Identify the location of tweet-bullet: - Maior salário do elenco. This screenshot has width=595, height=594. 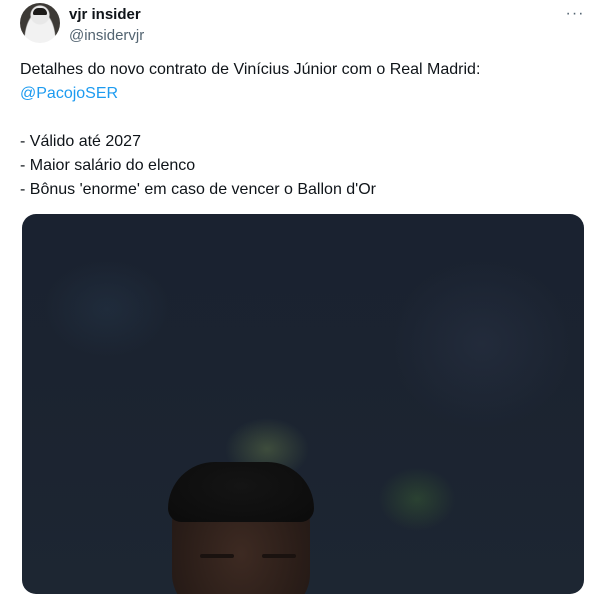
(108, 165).